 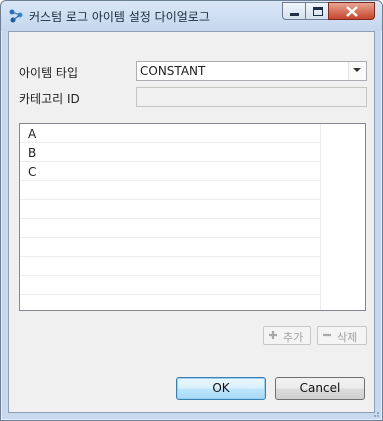 I want to click on minimize-icon, so click(x=294, y=14).